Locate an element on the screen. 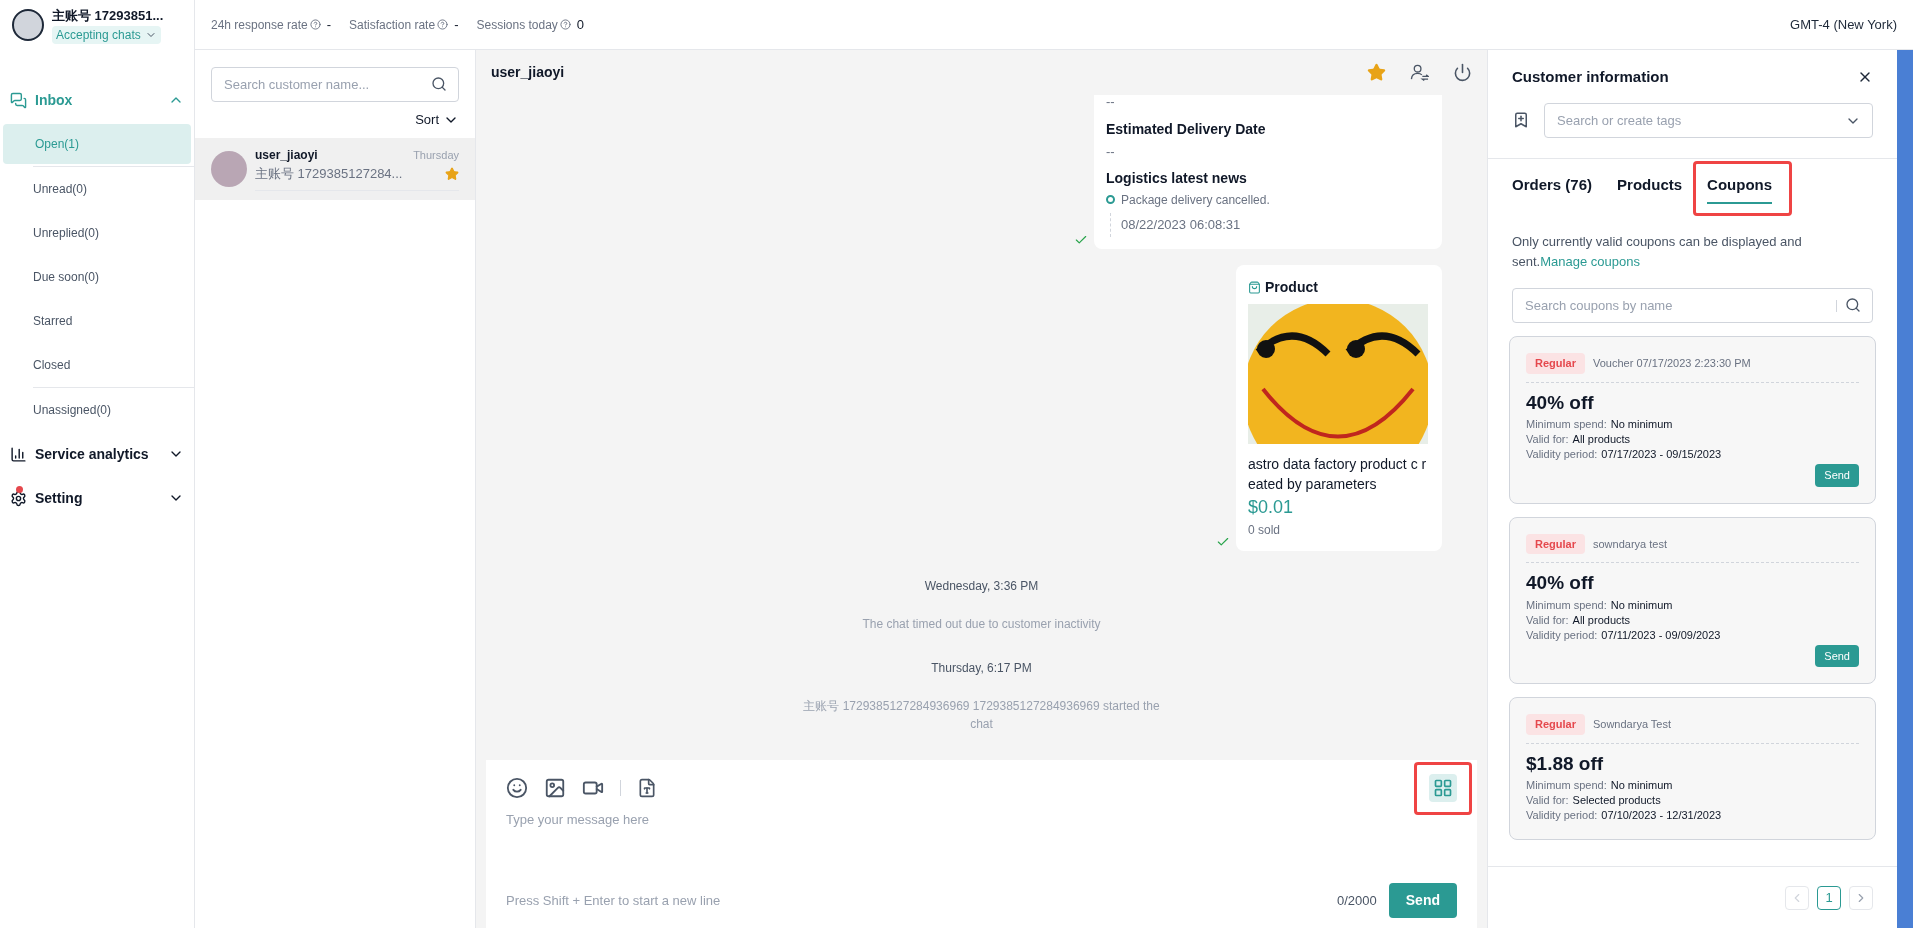 The height and width of the screenshot is (928, 1913). text-template-icon is located at coordinates (647, 788).